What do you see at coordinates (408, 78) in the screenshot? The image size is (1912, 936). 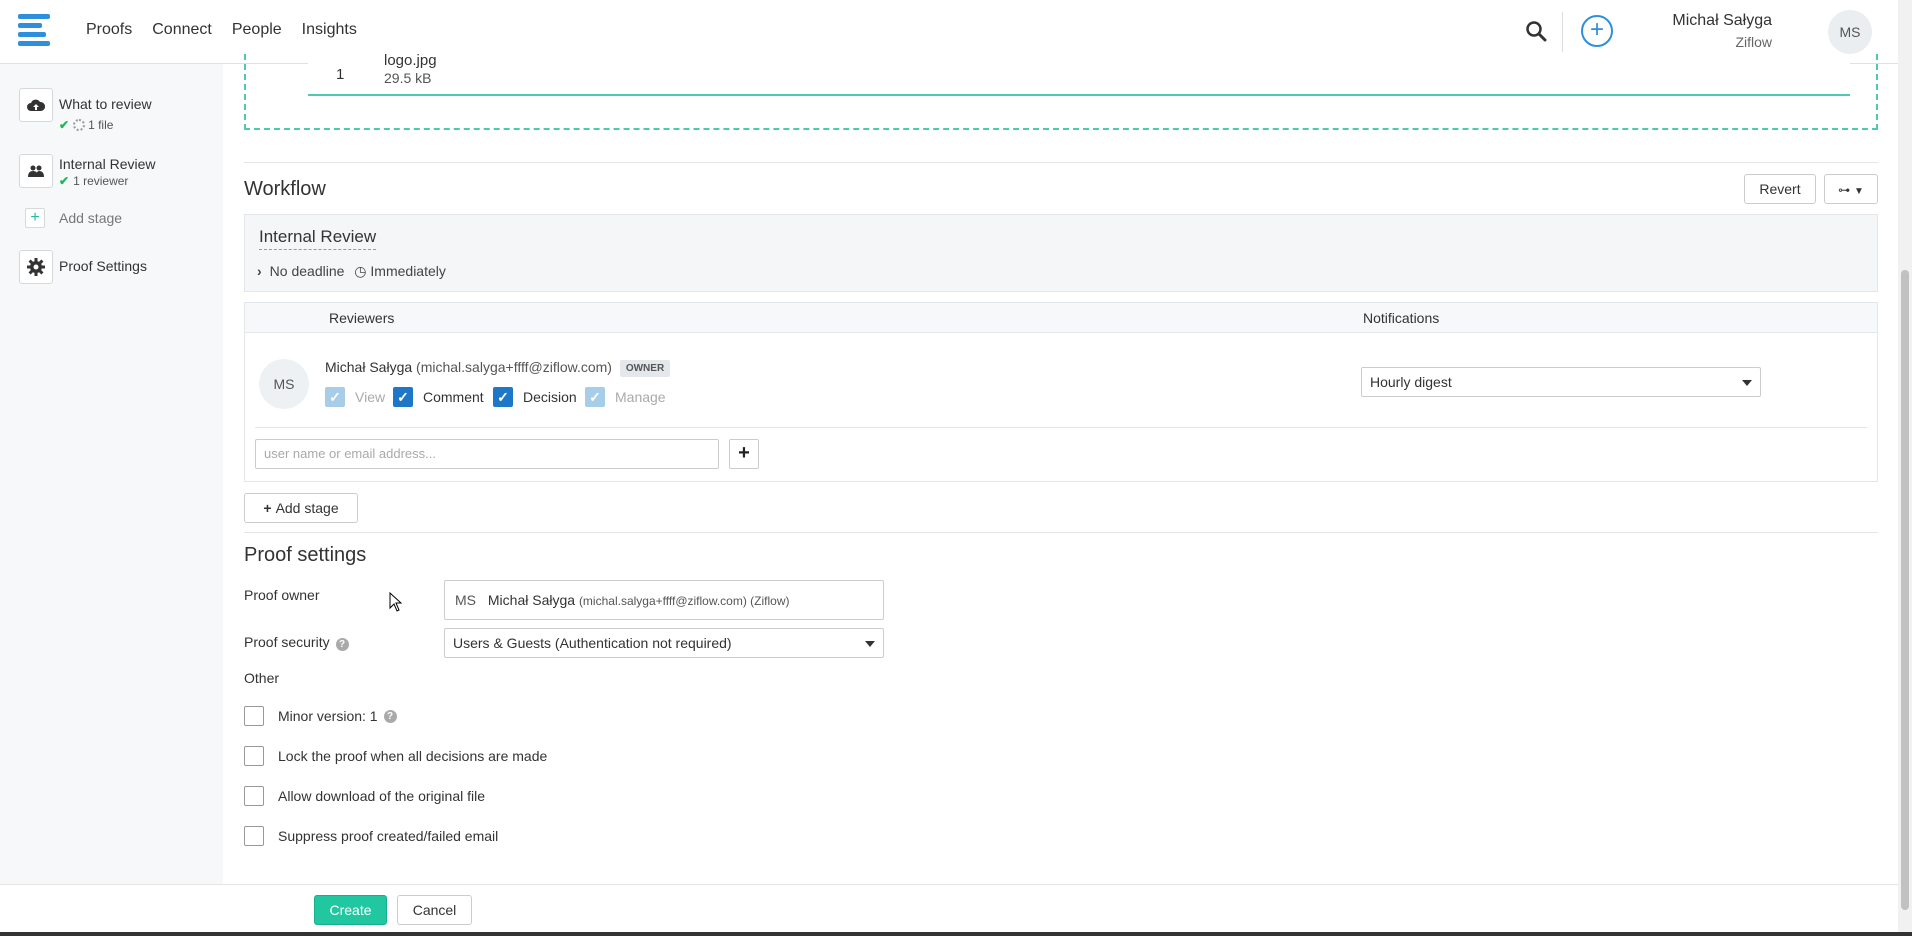 I see `file-size: 29.5 kB` at bounding box center [408, 78].